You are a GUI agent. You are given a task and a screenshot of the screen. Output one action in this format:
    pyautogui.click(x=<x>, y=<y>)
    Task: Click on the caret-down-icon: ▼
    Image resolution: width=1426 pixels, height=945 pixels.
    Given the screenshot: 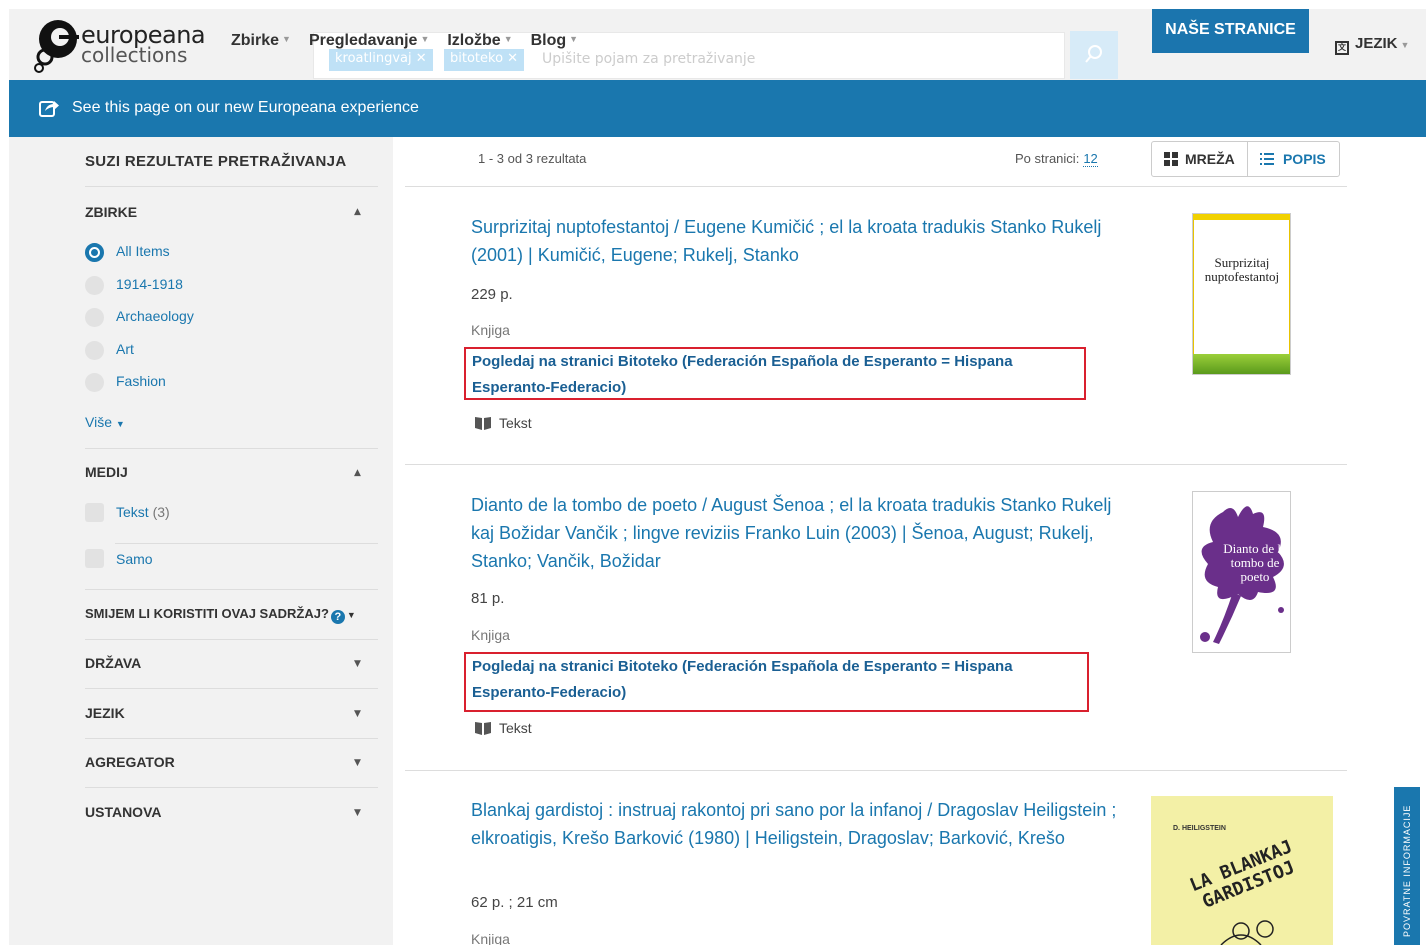 What is the action you would take?
    pyautogui.click(x=120, y=424)
    